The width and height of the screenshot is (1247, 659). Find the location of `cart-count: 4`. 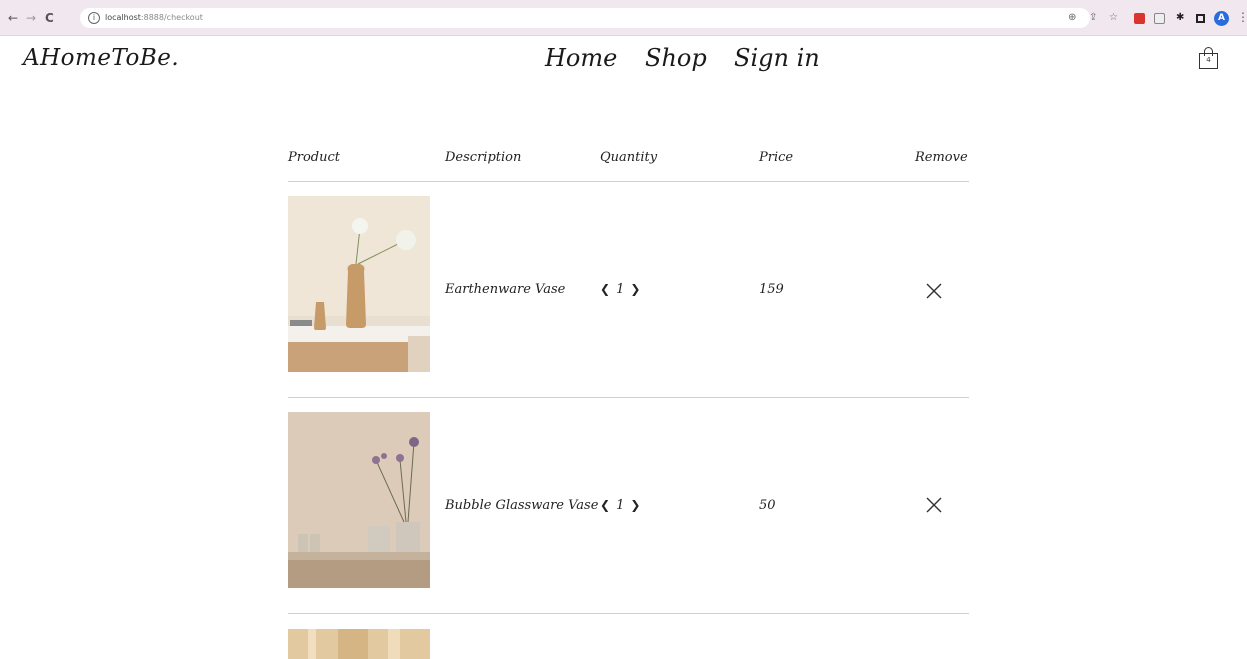

cart-count: 4 is located at coordinates (1208, 60).